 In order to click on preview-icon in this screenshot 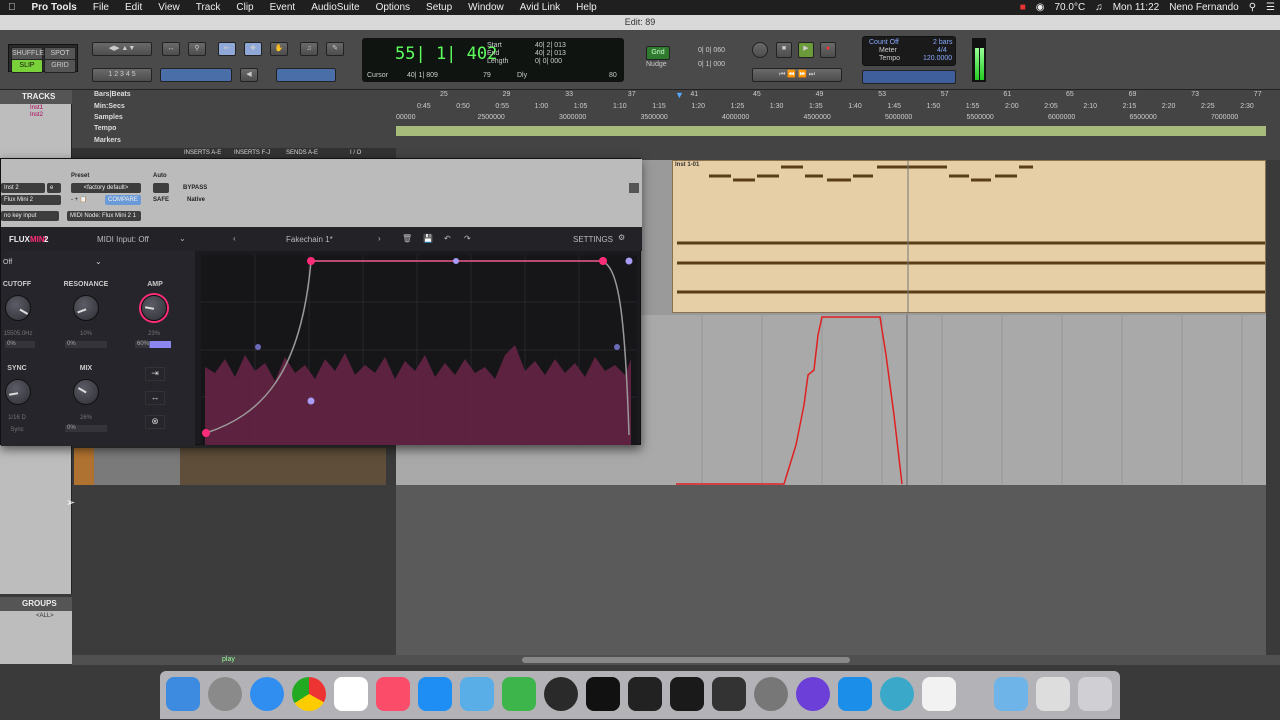, I will do `click(477, 694)`.